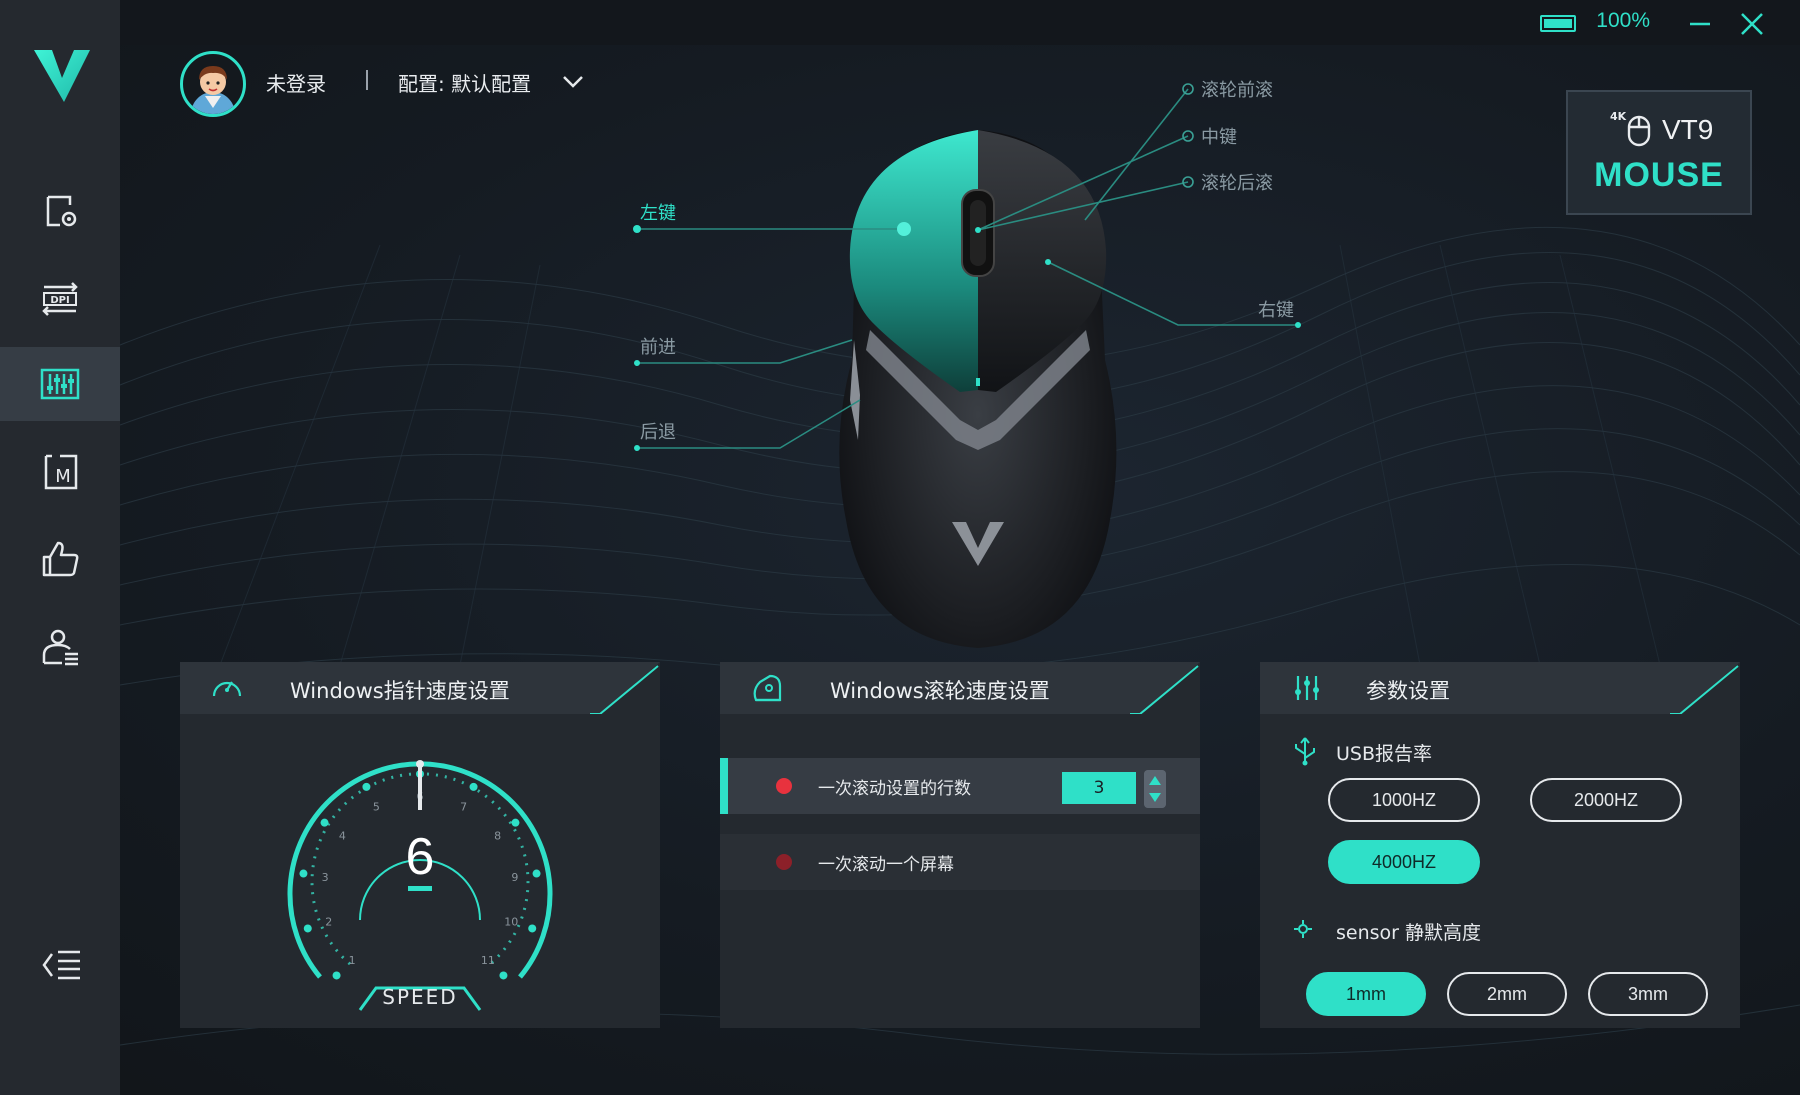  What do you see at coordinates (63, 476) in the screenshot?
I see `macro-icon-label: M` at bounding box center [63, 476].